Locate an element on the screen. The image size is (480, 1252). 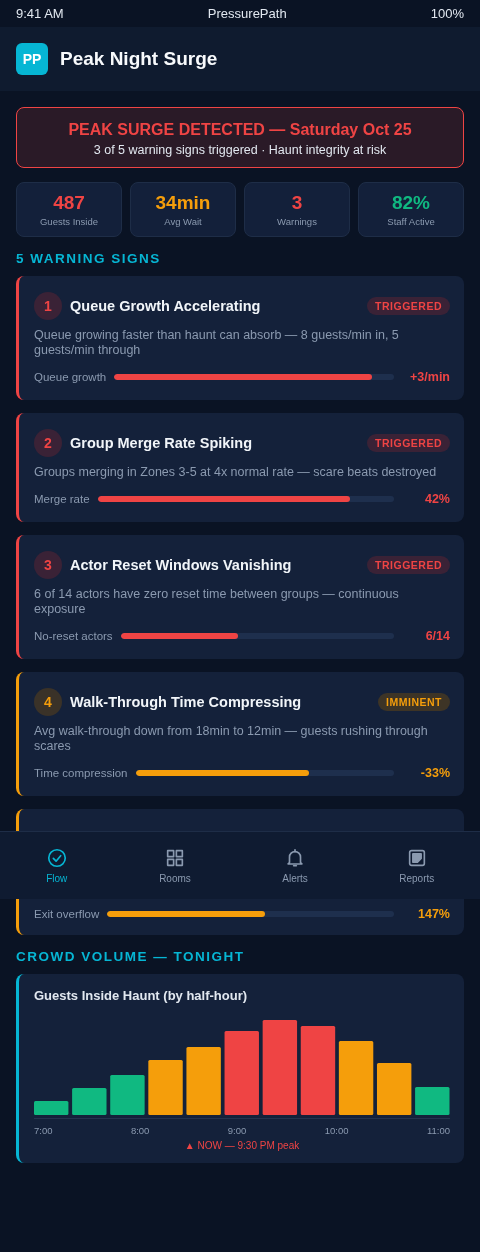
section-heading: 5 WARNING SIGNS is located at coordinates (89, 258).